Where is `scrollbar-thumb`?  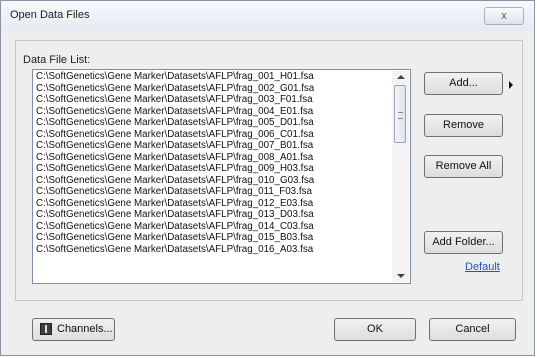
scrollbar-thumb is located at coordinates (400, 114).